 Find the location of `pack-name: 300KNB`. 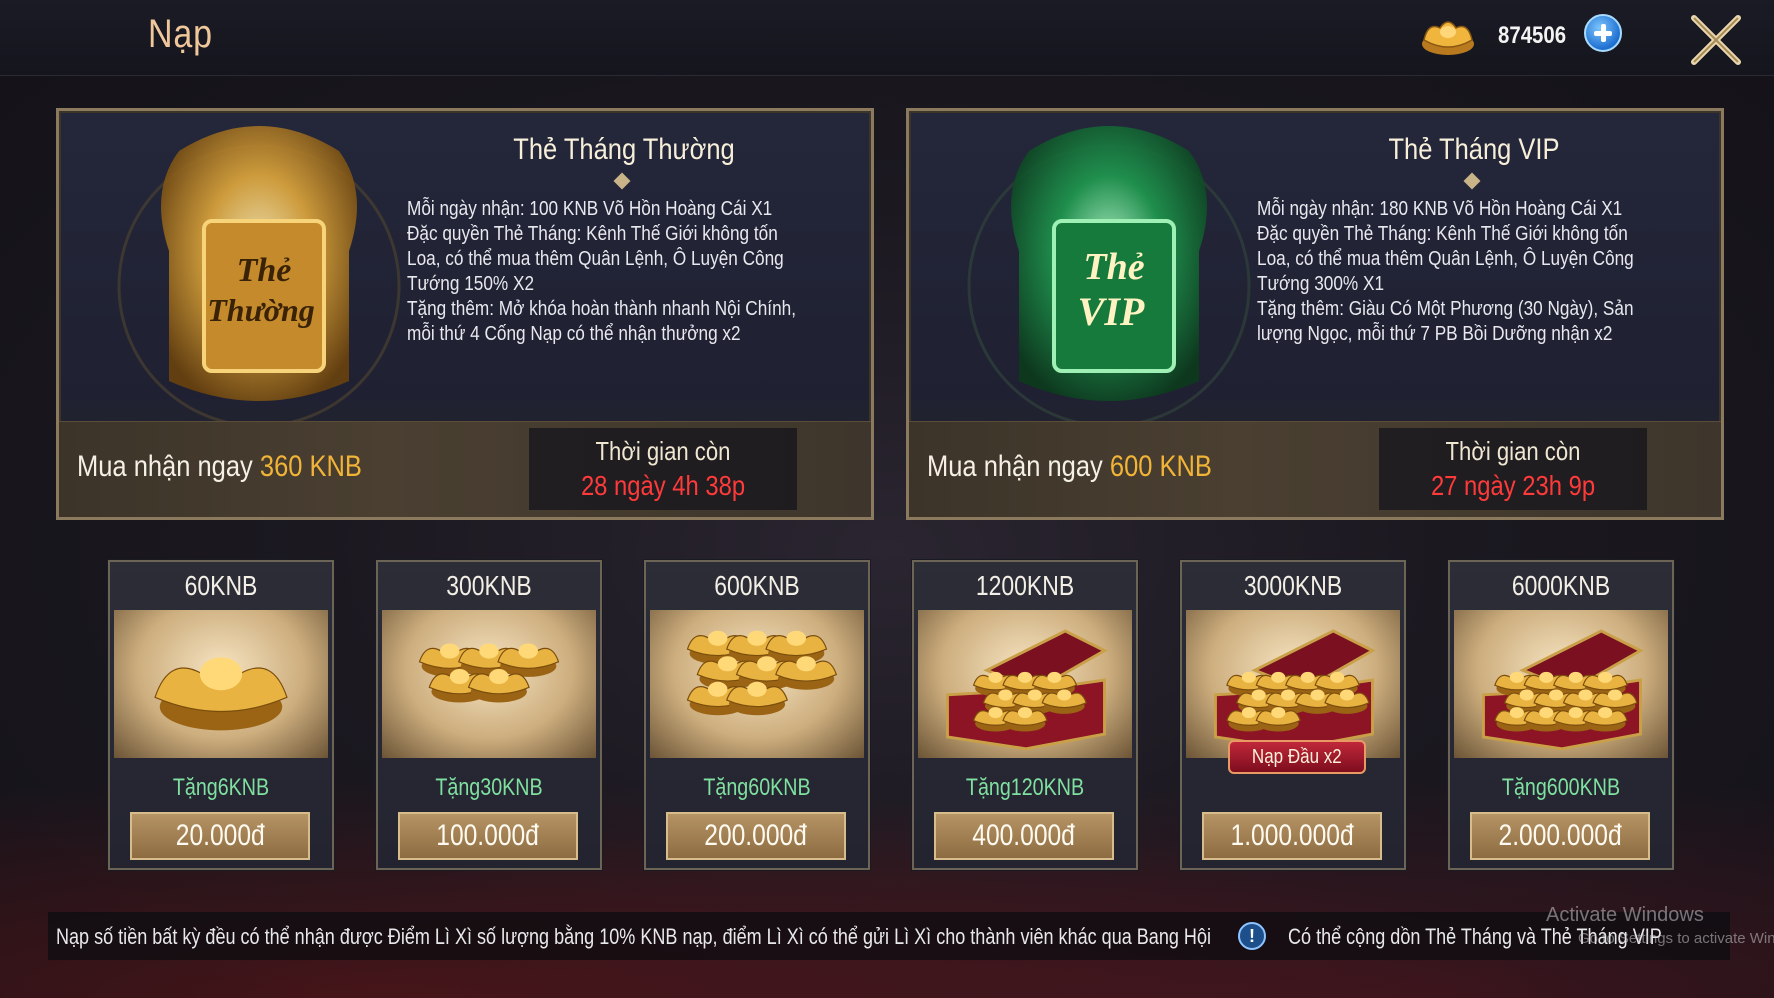

pack-name: 300KNB is located at coordinates (489, 585).